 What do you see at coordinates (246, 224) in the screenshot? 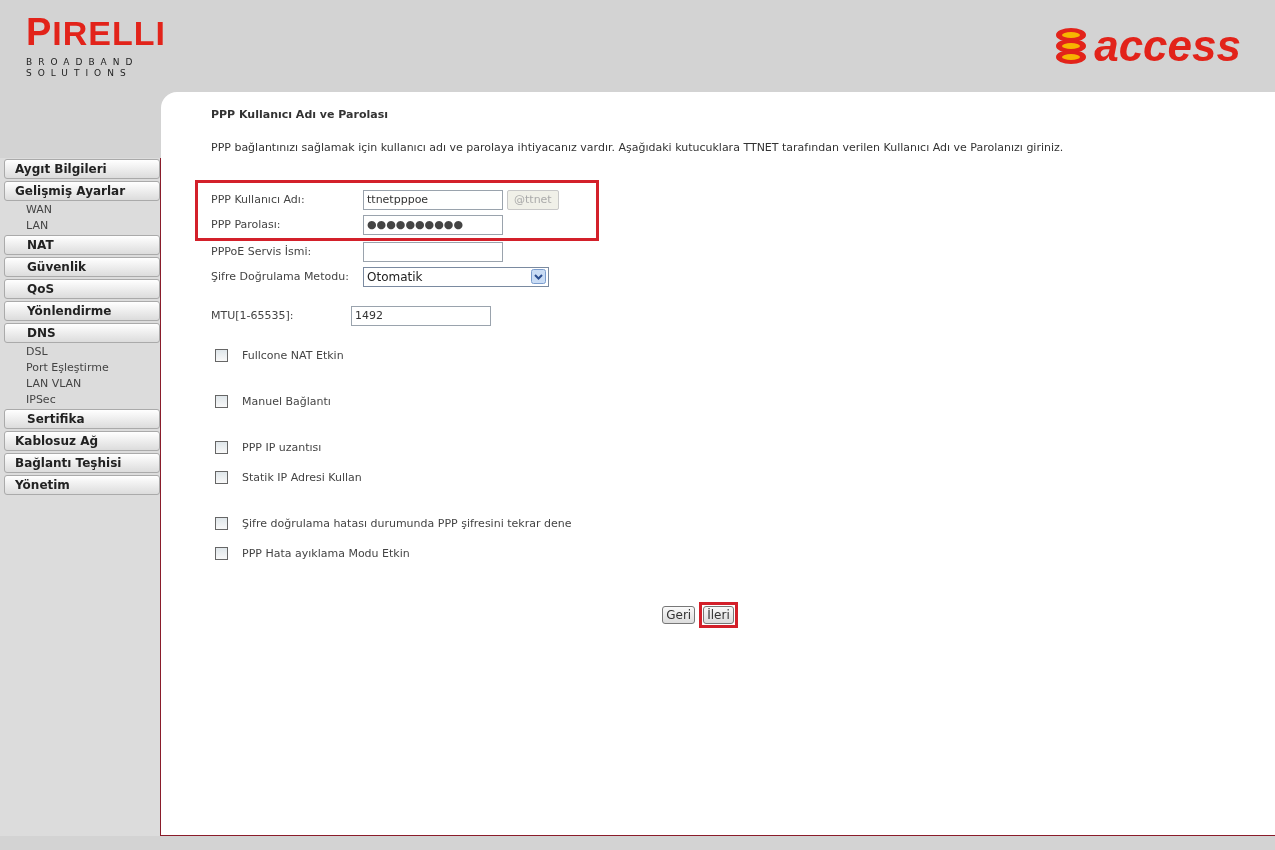
I see `field-label: PPP Parolası:` at bounding box center [246, 224].